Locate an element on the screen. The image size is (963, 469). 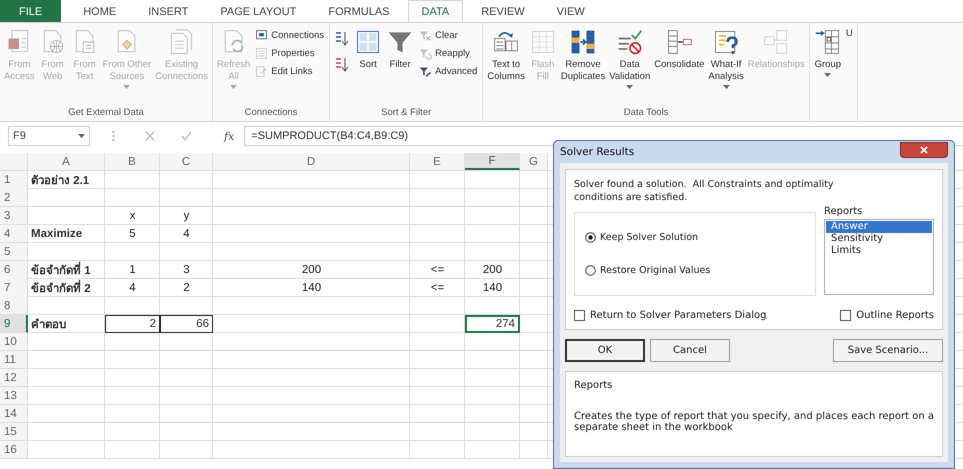
cell: 5 is located at coordinates (132, 233).